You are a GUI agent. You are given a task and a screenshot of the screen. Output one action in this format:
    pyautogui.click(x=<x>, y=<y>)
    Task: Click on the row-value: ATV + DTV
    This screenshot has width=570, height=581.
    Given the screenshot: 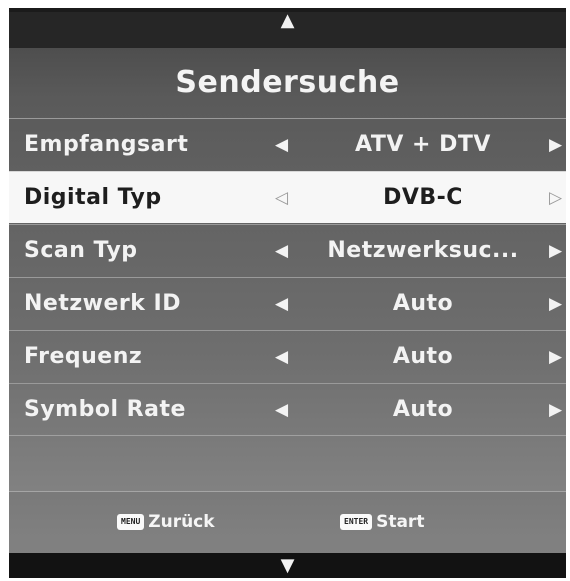 What is the action you would take?
    pyautogui.click(x=423, y=144)
    